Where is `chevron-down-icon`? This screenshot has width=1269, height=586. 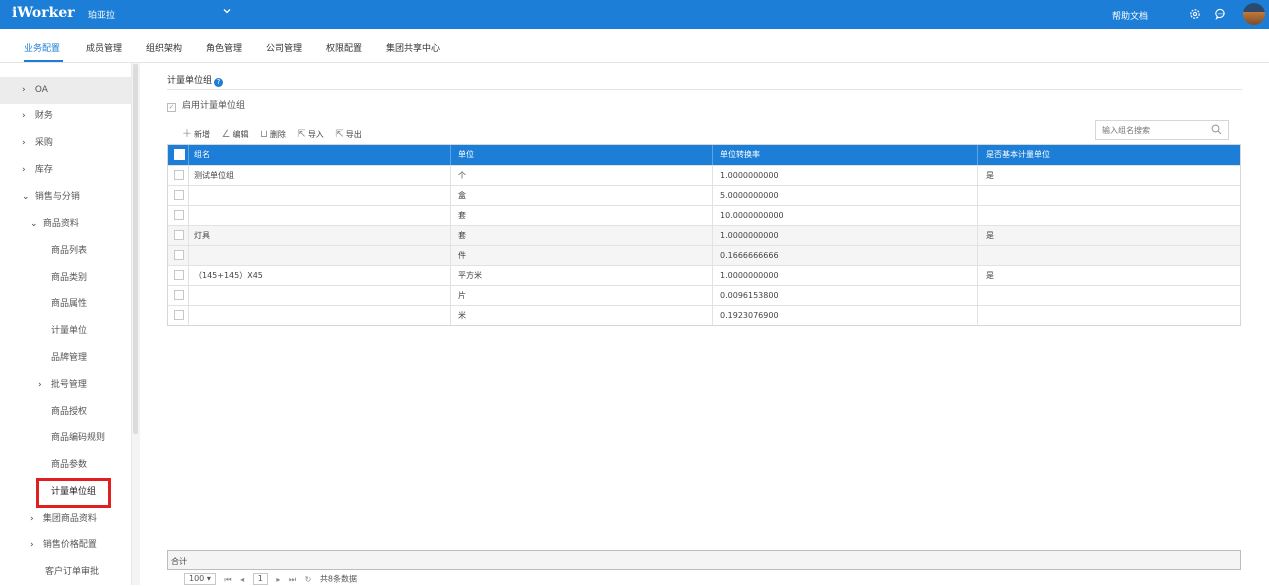
chevron-down-icon is located at coordinates (227, 12).